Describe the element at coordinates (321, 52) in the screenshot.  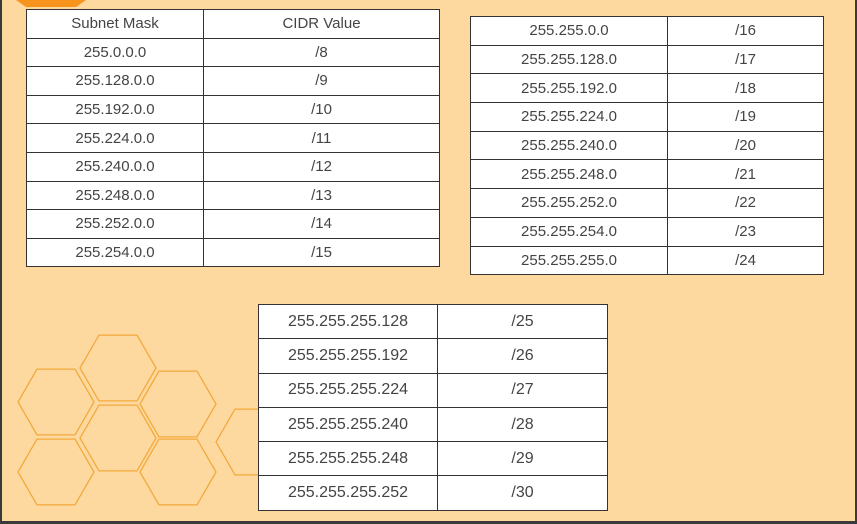
I see `cidr-value-cell: /8` at that location.